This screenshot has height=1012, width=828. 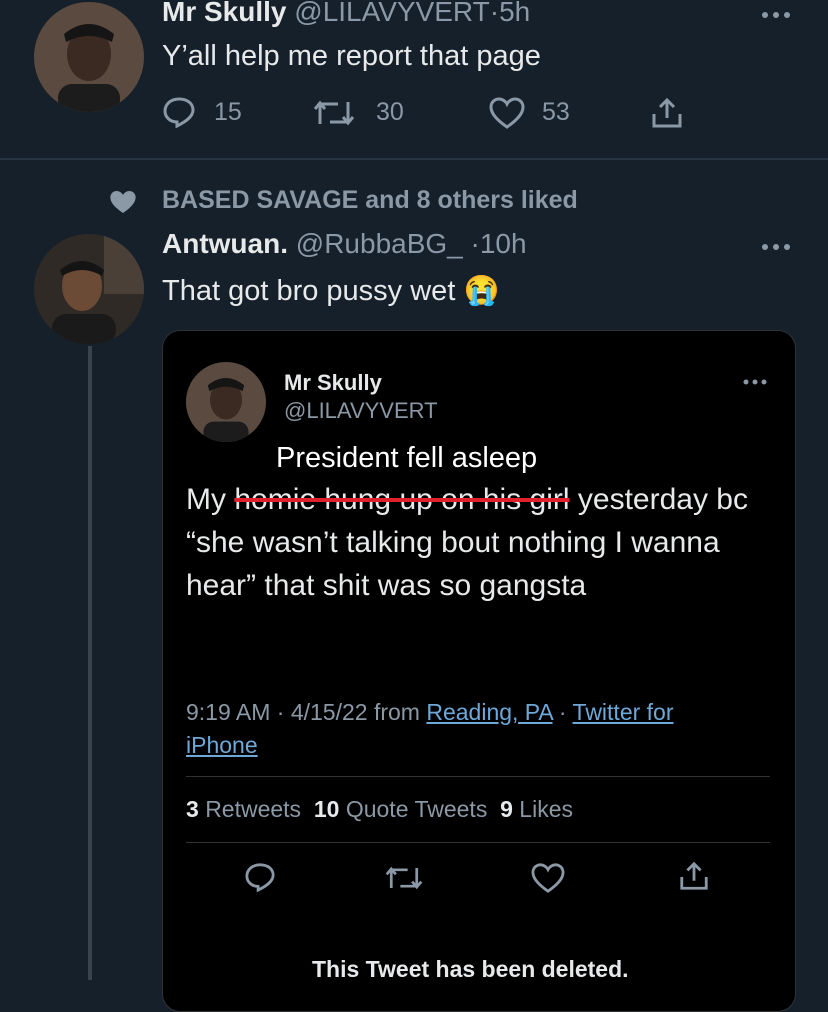 I want to click on timestamp: 5h, so click(x=514, y=13).